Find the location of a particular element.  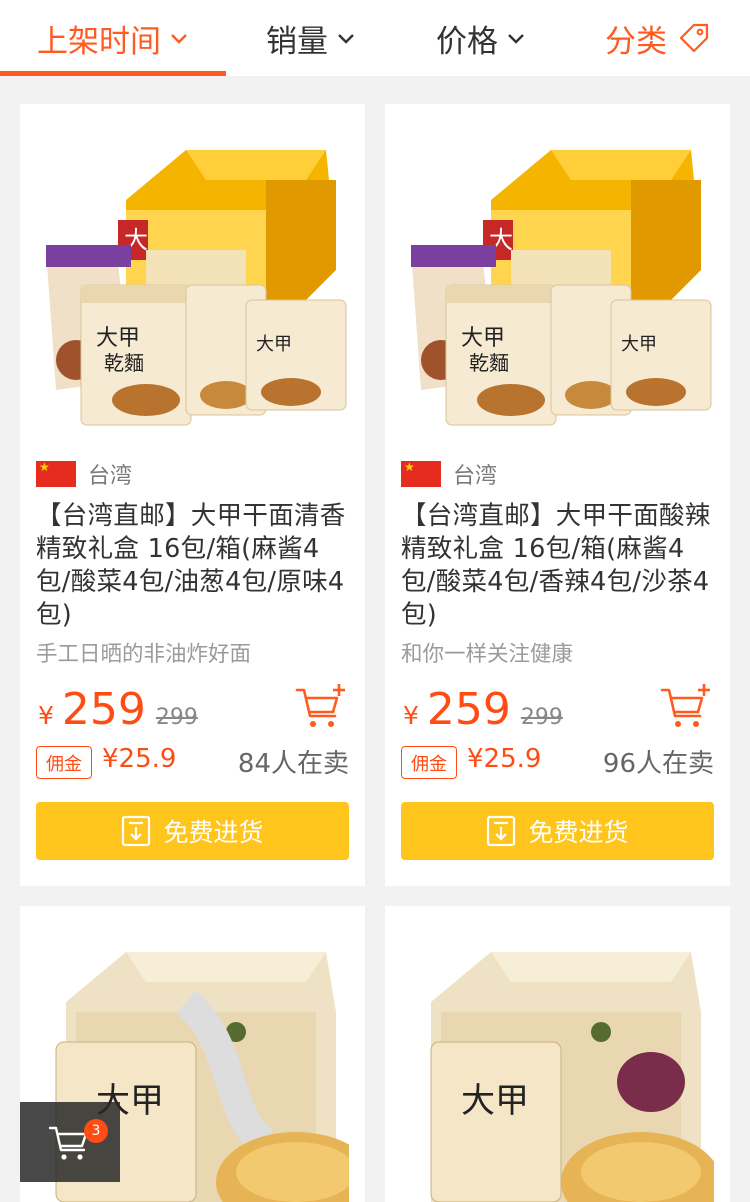

sellers-count: 84人在卖 is located at coordinates (293, 764).